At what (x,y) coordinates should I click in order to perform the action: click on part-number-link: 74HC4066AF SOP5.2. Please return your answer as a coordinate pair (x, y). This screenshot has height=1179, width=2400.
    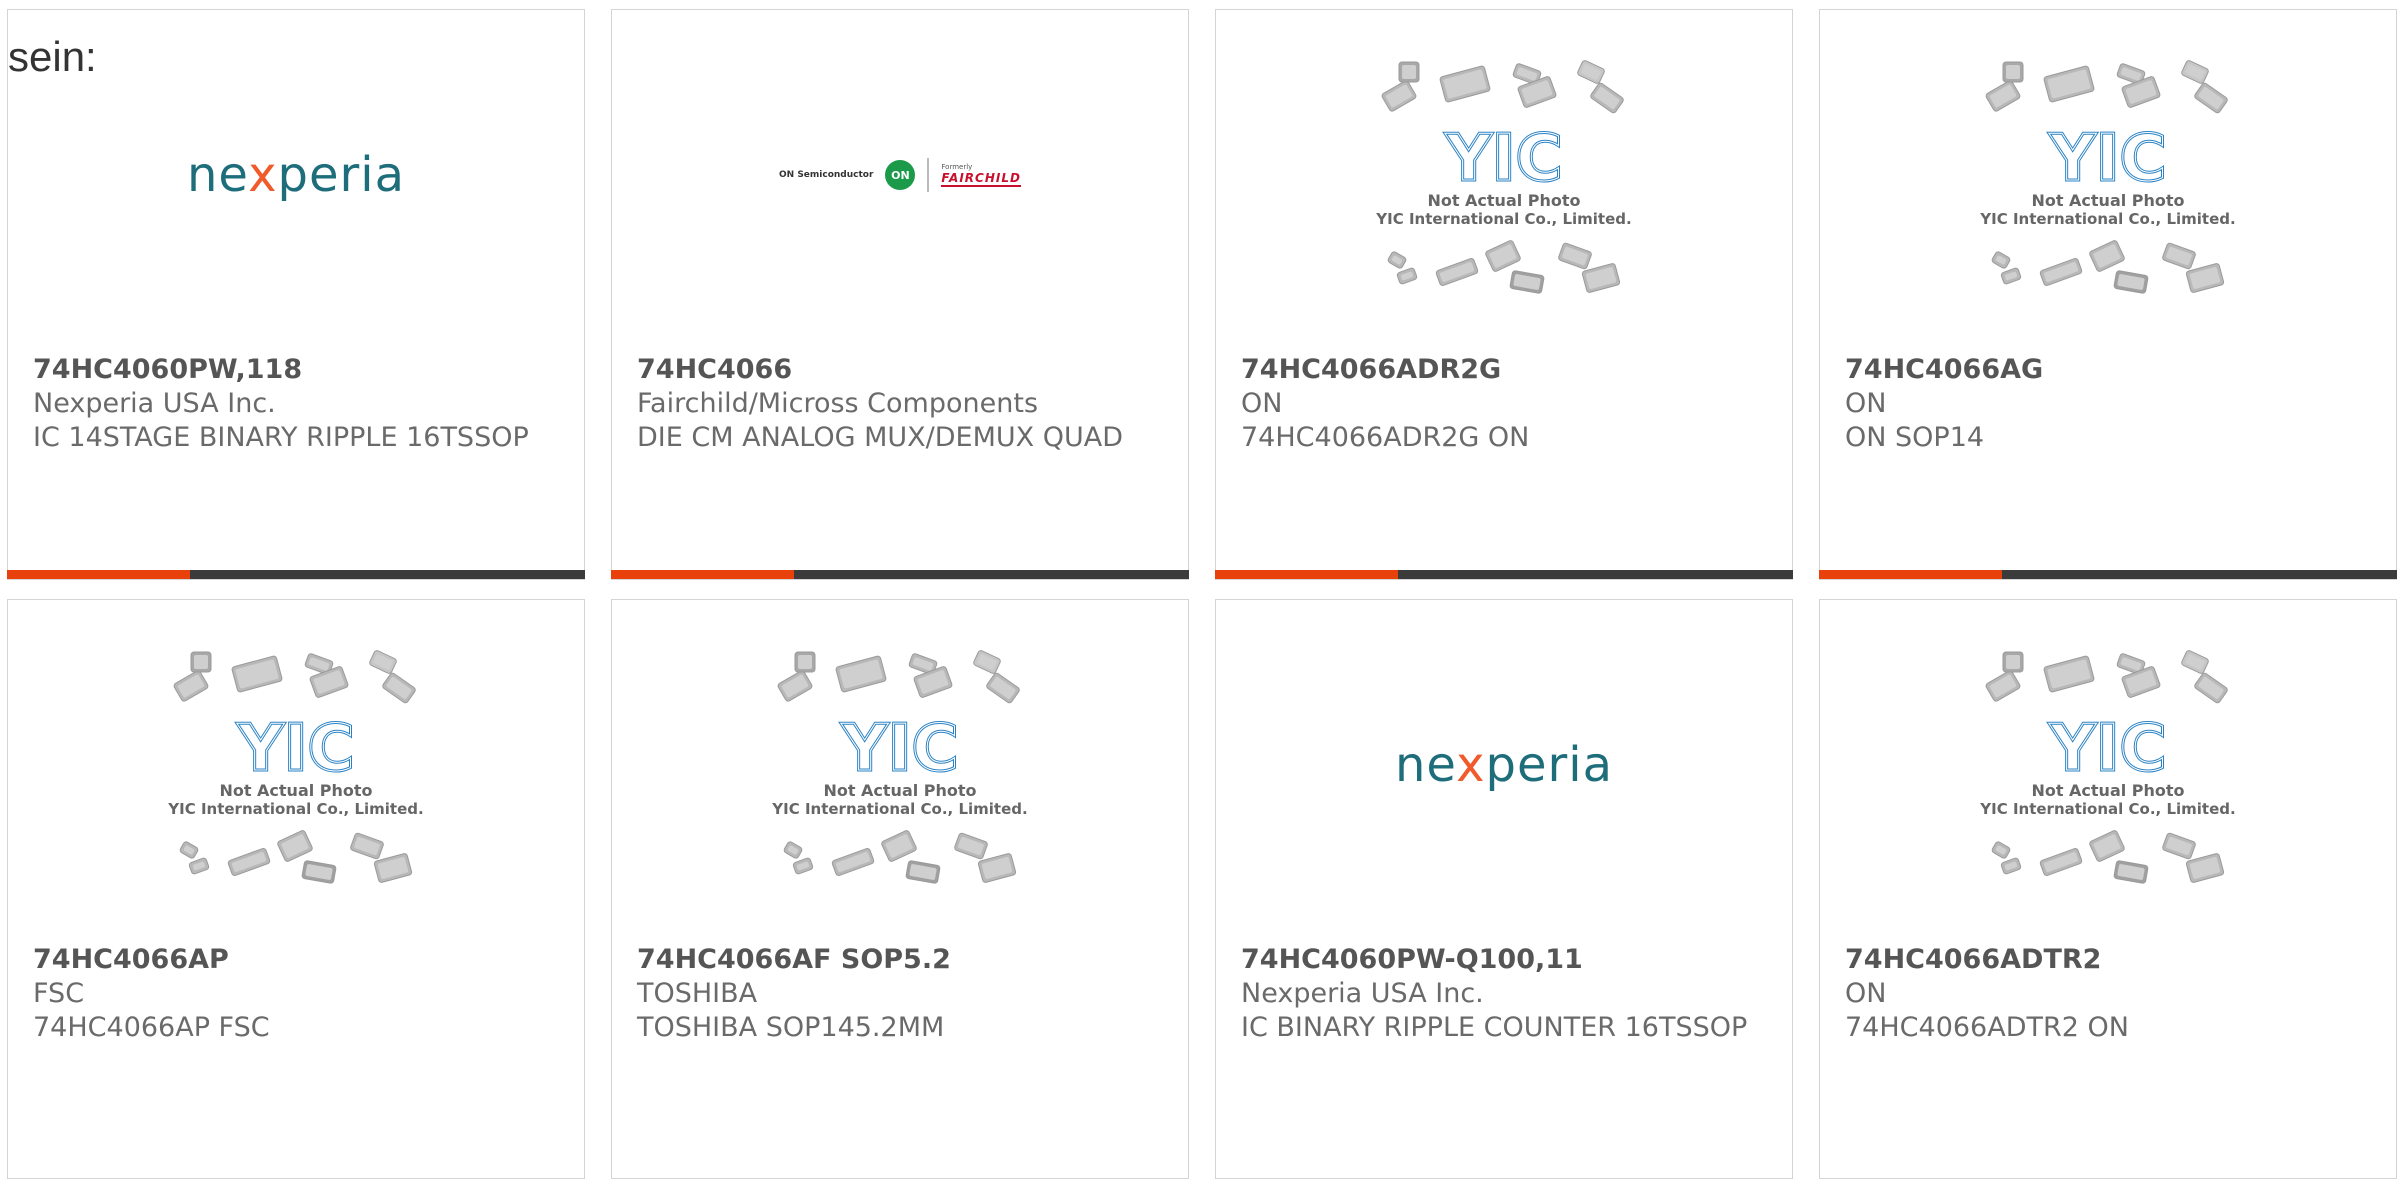
    Looking at the image, I should click on (897, 960).